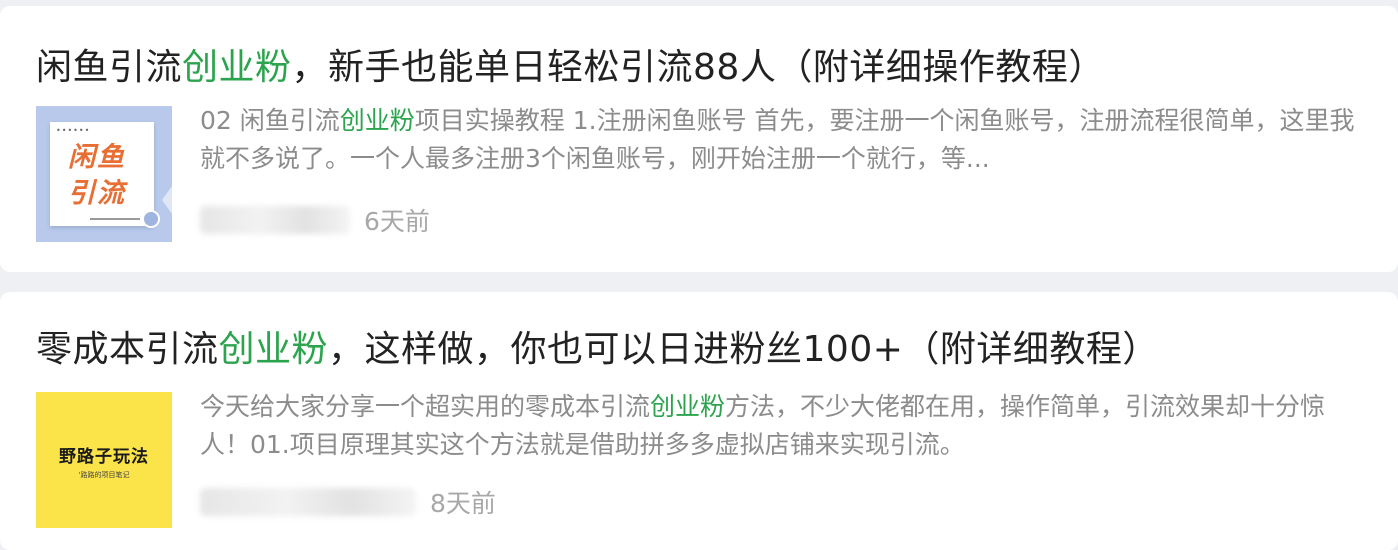  What do you see at coordinates (167, 200) in the screenshot?
I see `thumbnail-arrow-icon` at bounding box center [167, 200].